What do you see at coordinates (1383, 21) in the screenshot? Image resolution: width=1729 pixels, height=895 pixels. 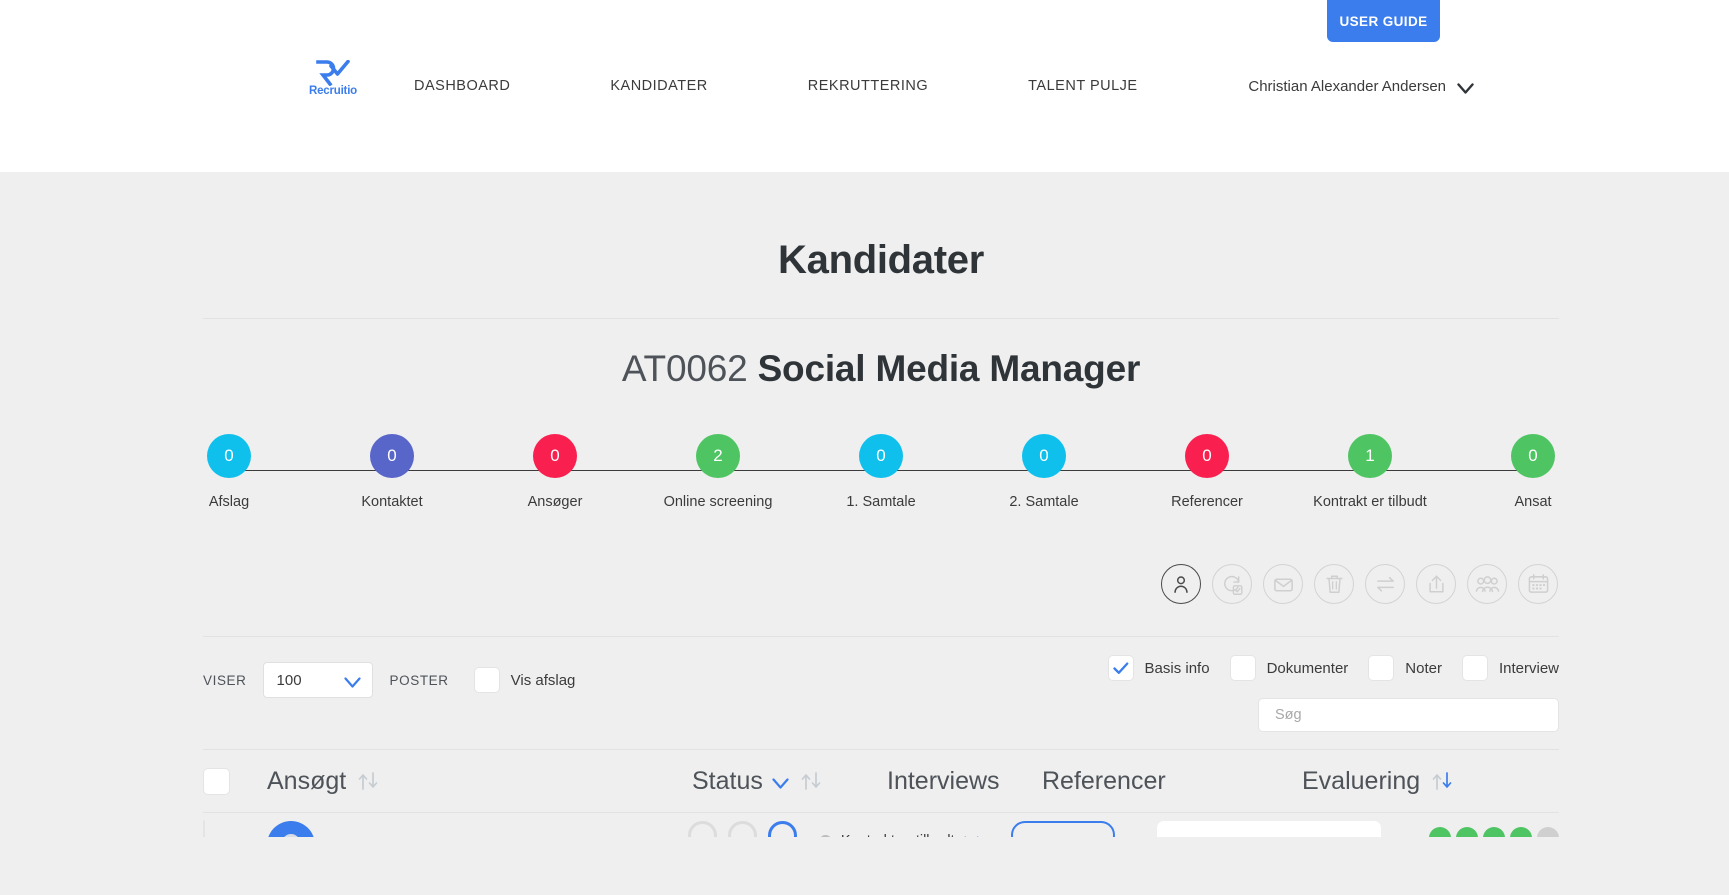 I see `user-guide-button: USER GUIDE` at bounding box center [1383, 21].